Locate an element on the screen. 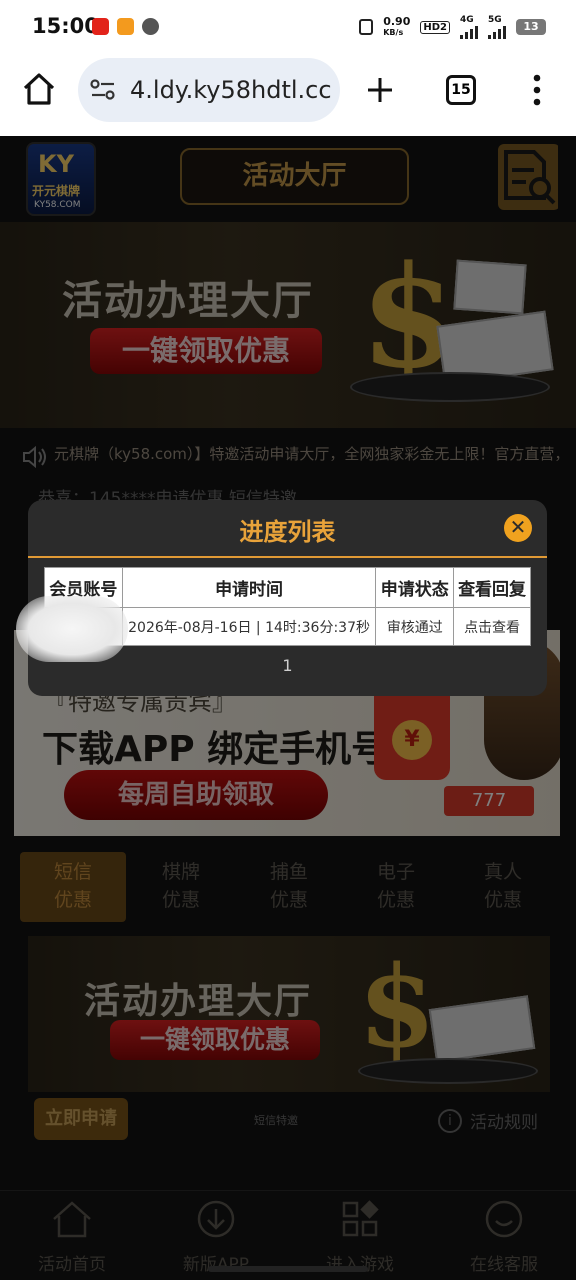 Image resolution: width=576 pixels, height=1280 pixels. shopping-notification-icon is located at coordinates (125, 26).